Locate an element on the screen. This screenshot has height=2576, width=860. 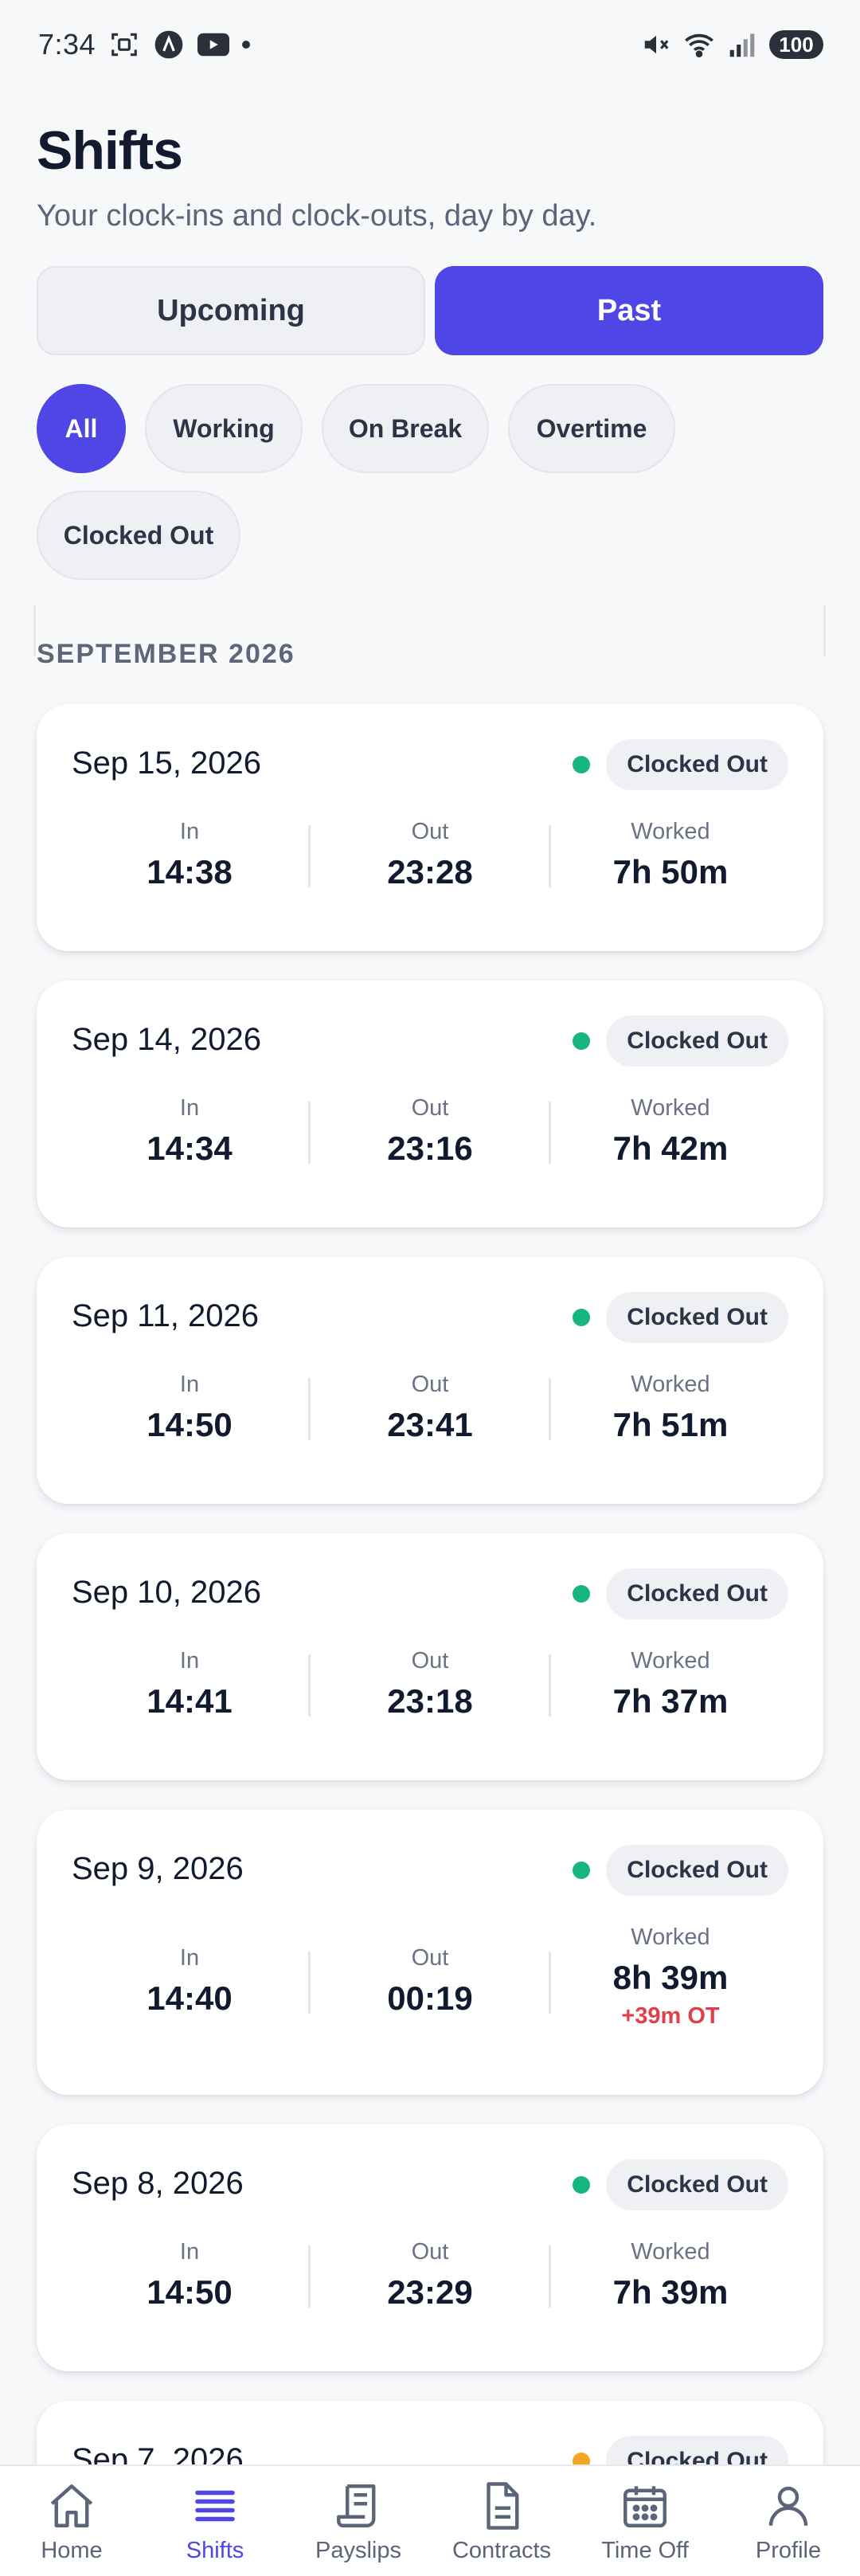
document-icon is located at coordinates (502, 2506).